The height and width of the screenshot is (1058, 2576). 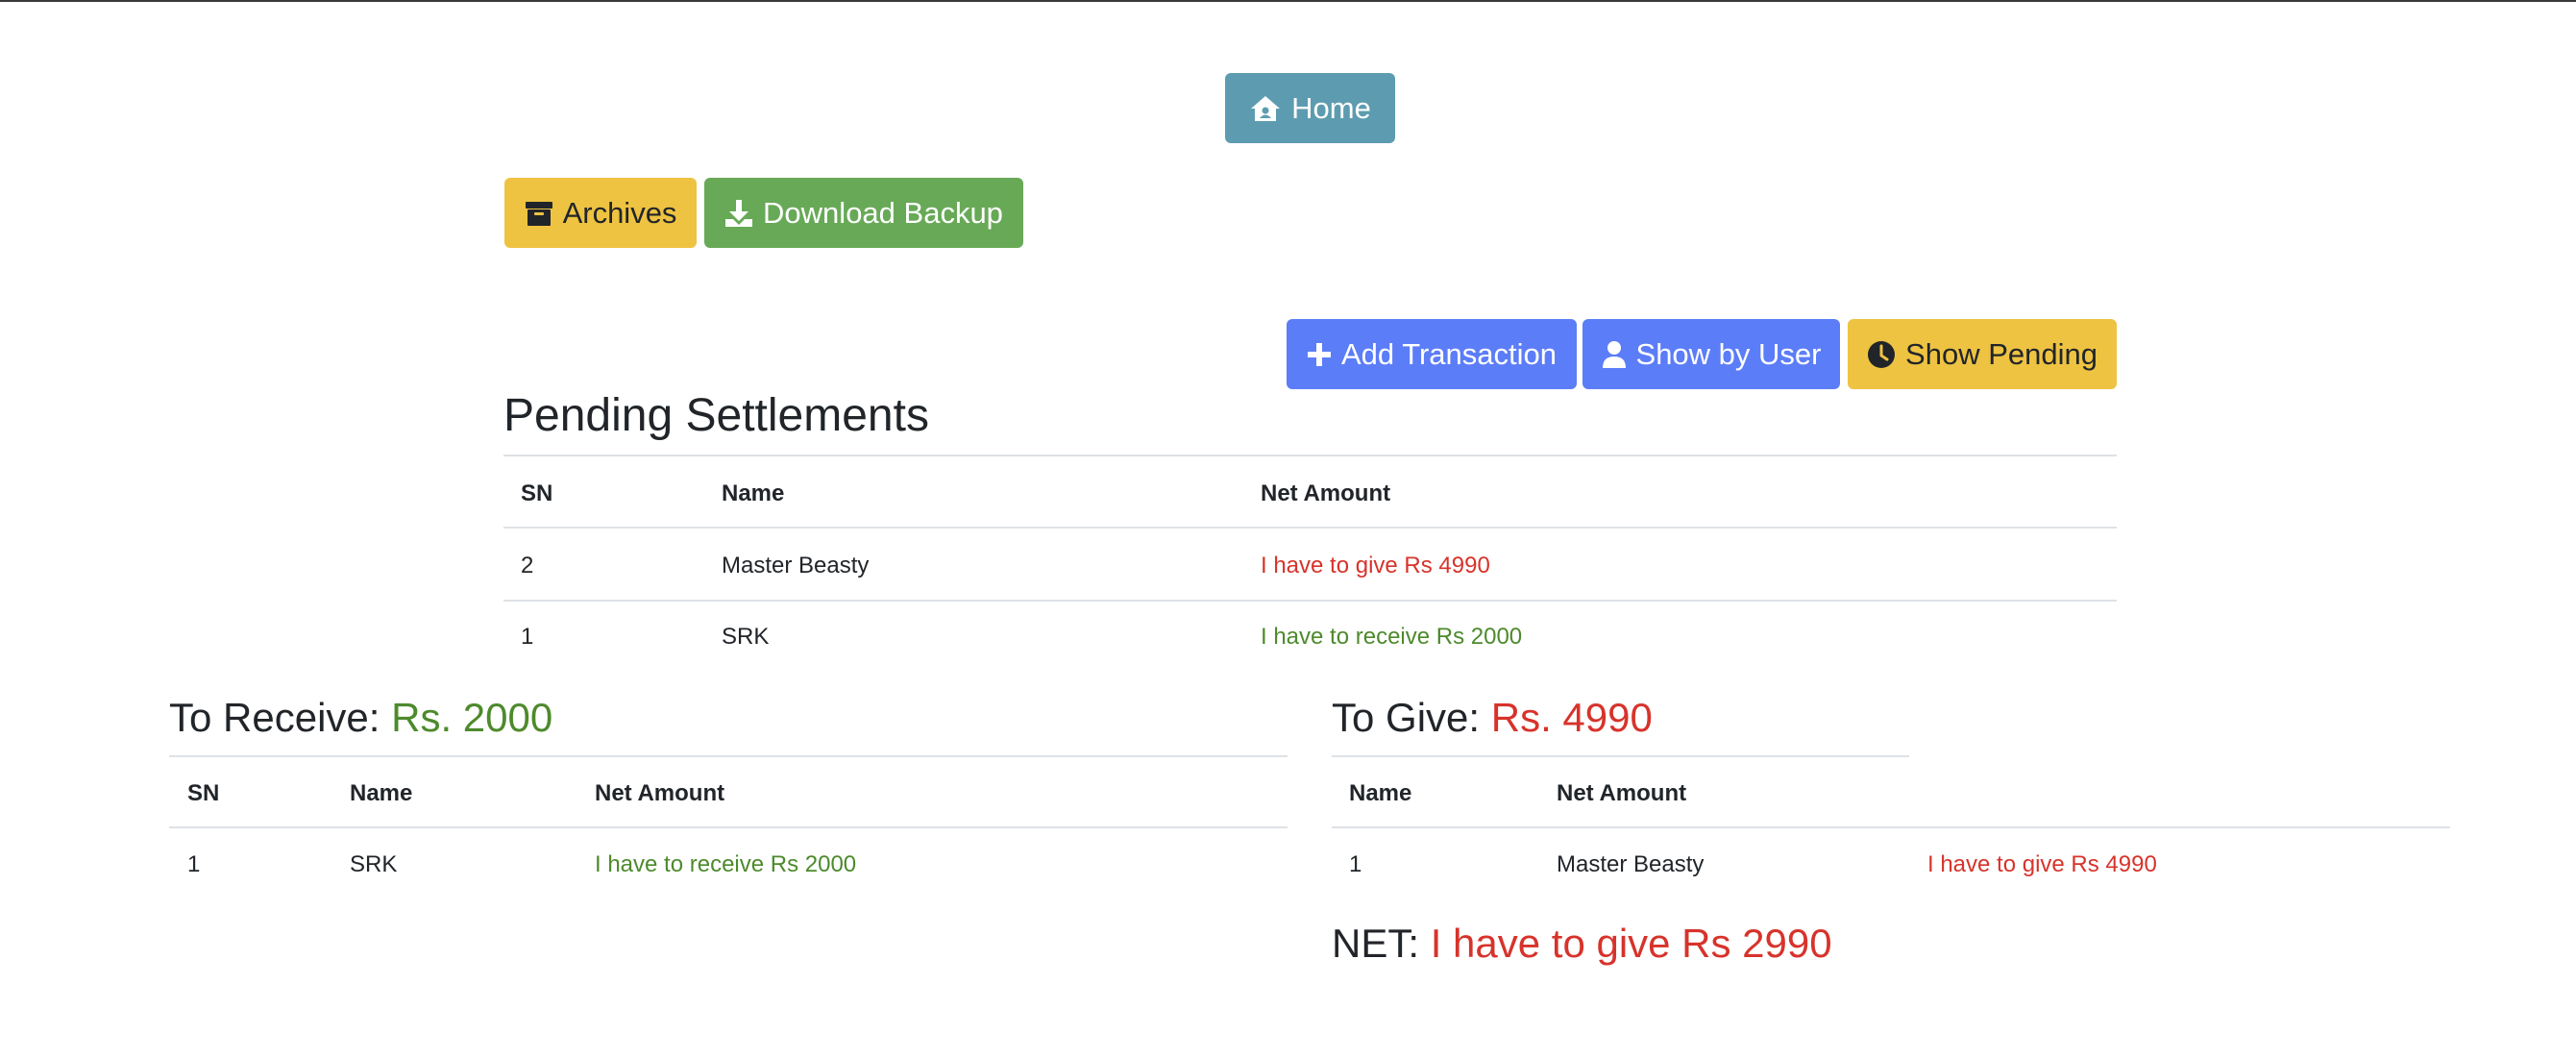 I want to click on clock-icon, so click(x=1882, y=354).